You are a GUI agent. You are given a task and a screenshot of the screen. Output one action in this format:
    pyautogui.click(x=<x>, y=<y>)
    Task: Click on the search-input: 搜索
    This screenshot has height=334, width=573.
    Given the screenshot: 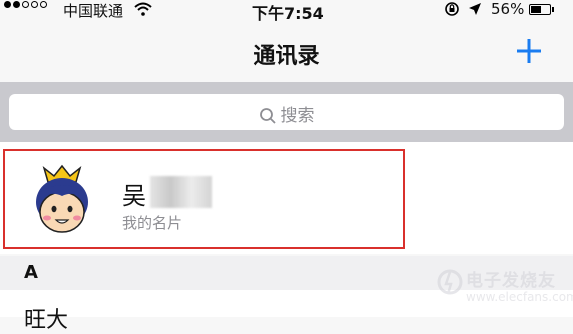 What is the action you would take?
    pyautogui.click(x=286, y=112)
    